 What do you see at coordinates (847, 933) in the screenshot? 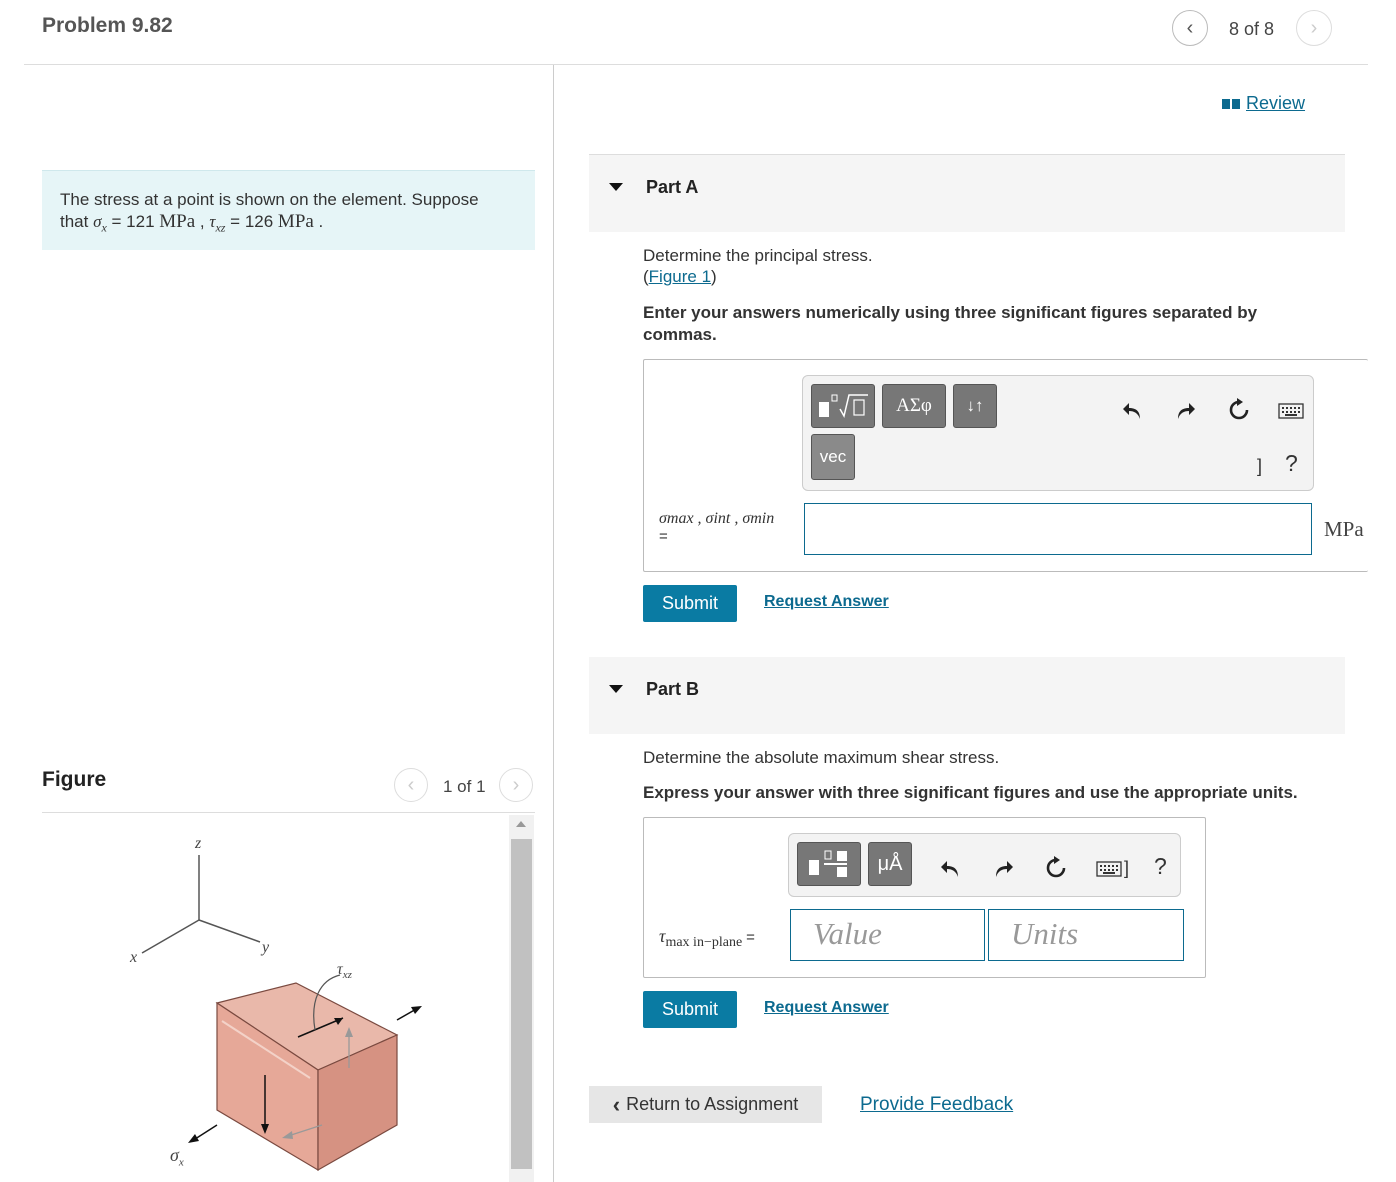
I see `value-placeholder: Value` at bounding box center [847, 933].